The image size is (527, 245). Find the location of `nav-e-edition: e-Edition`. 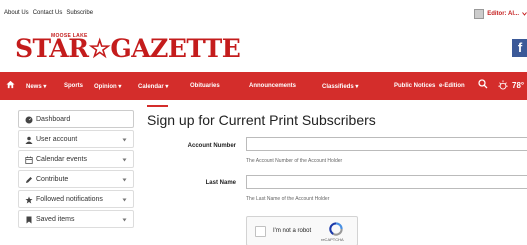

nav-e-edition: e-Edition is located at coordinates (452, 86).